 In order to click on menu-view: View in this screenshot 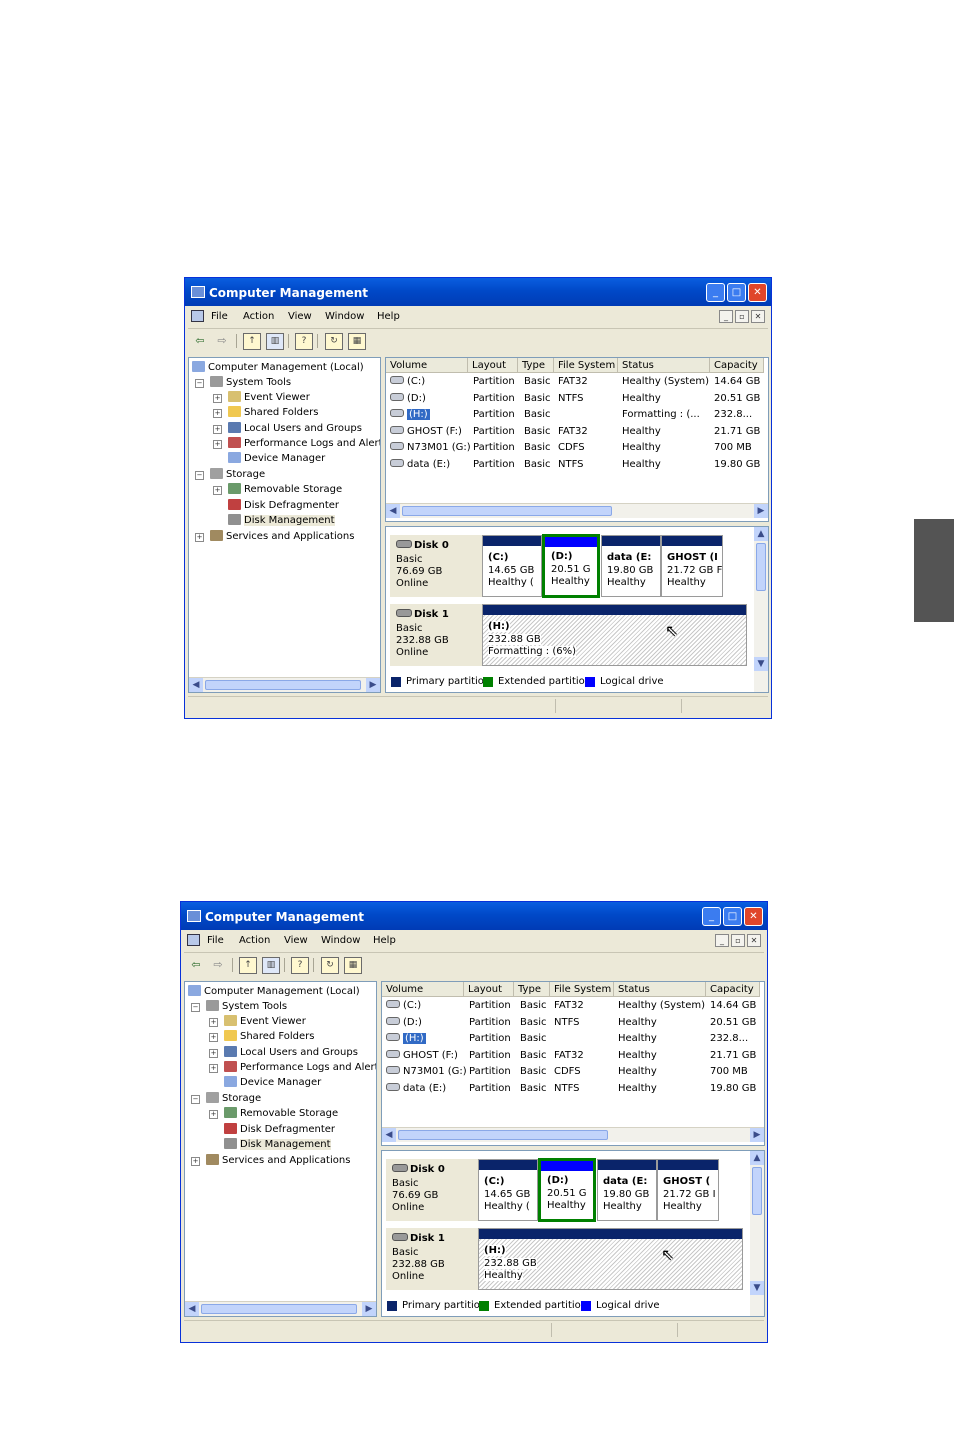, I will do `click(296, 940)`.